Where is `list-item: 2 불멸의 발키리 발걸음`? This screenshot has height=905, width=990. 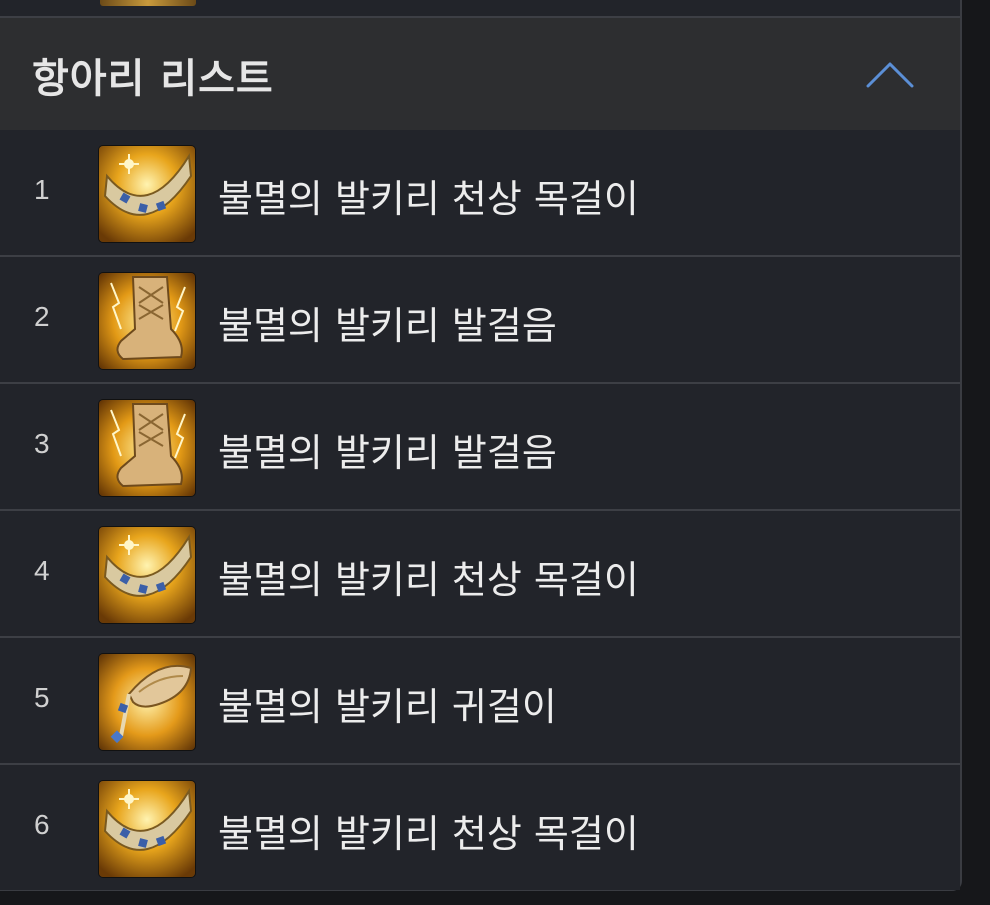
list-item: 2 불멸의 발키리 발걸음 is located at coordinates (480, 320).